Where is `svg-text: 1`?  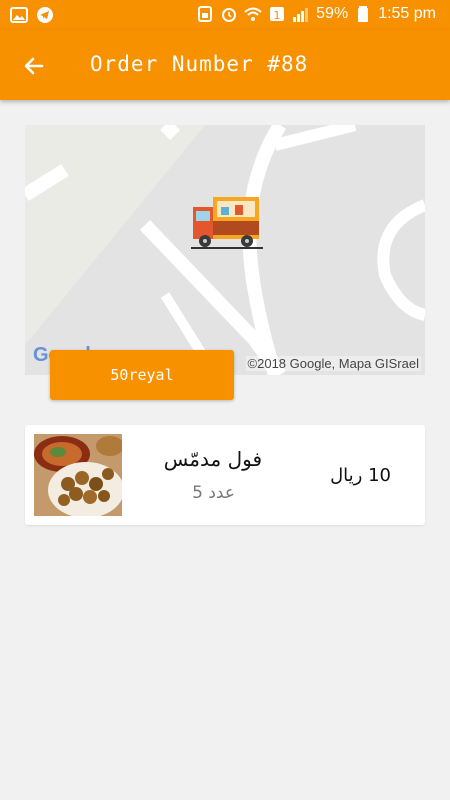 svg-text: 1 is located at coordinates (277, 15).